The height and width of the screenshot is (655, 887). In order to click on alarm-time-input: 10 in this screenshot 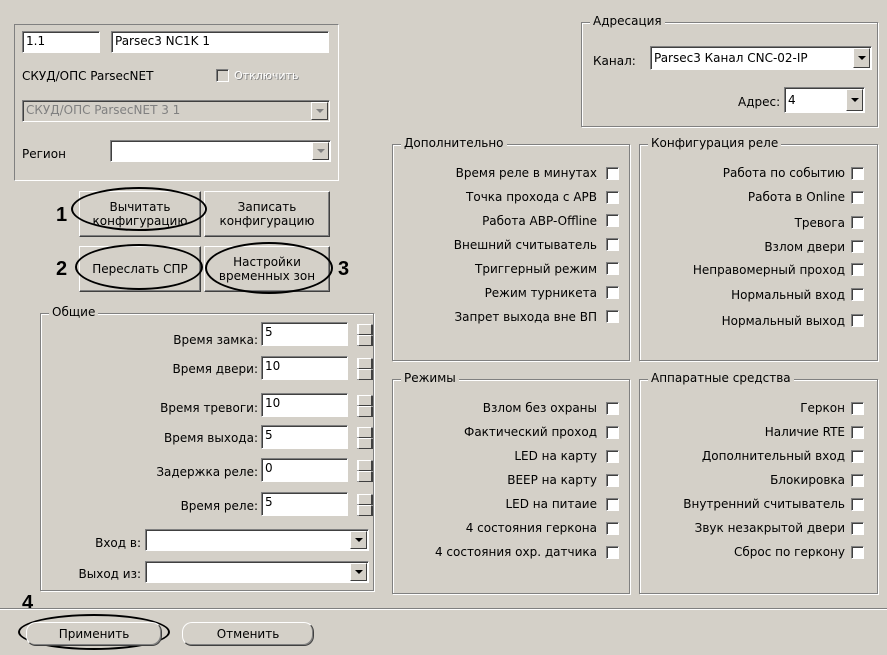, I will do `click(304, 405)`.